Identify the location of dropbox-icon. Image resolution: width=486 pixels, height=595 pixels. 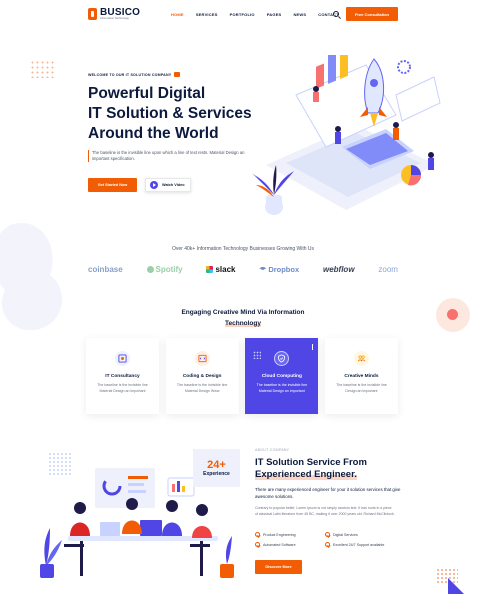
(263, 268).